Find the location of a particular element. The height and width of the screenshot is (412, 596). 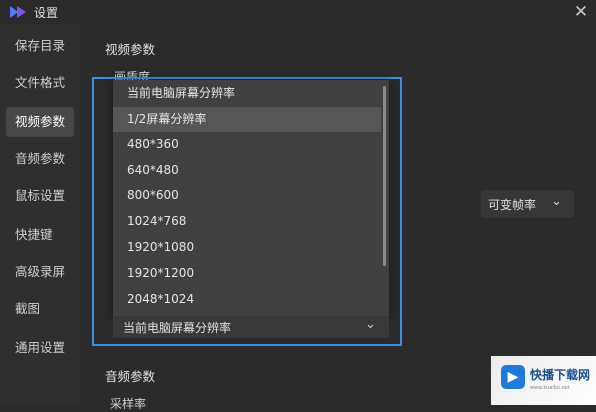

dropdown-option: 1024*768 is located at coordinates (247, 221).